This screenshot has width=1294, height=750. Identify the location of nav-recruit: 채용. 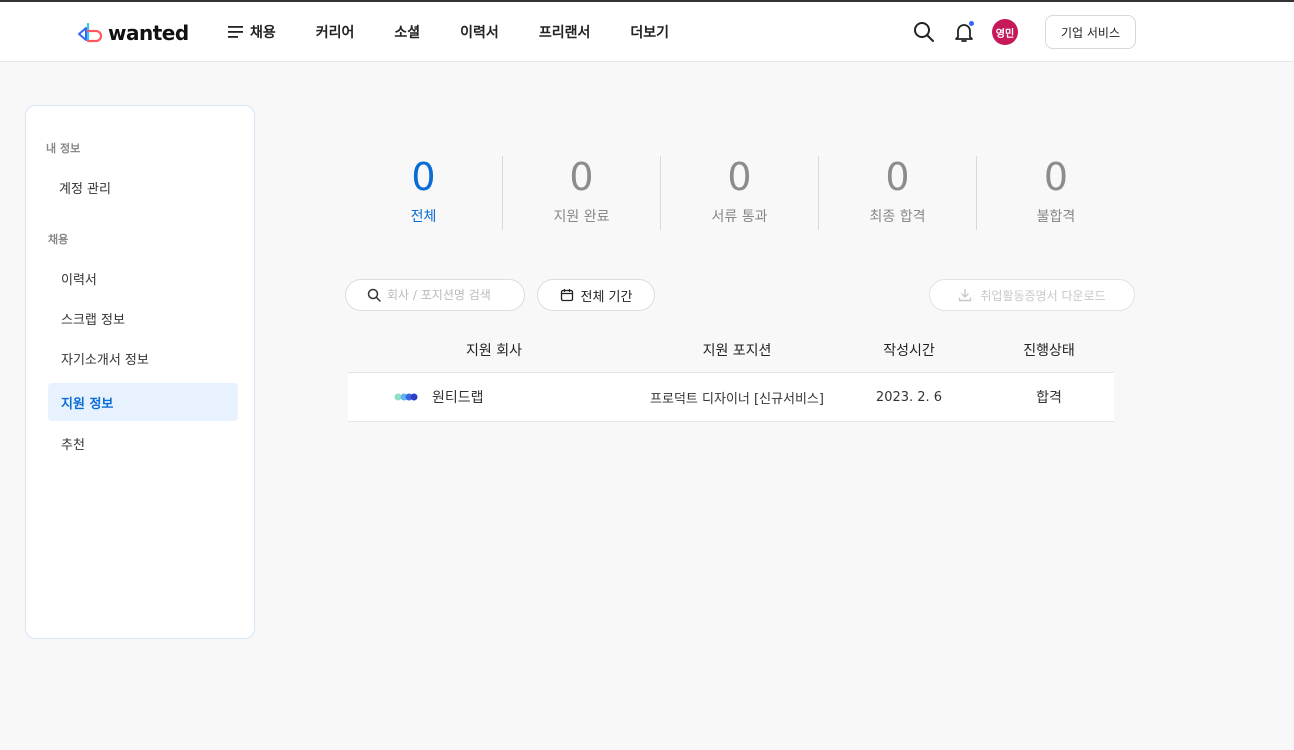
(252, 32).